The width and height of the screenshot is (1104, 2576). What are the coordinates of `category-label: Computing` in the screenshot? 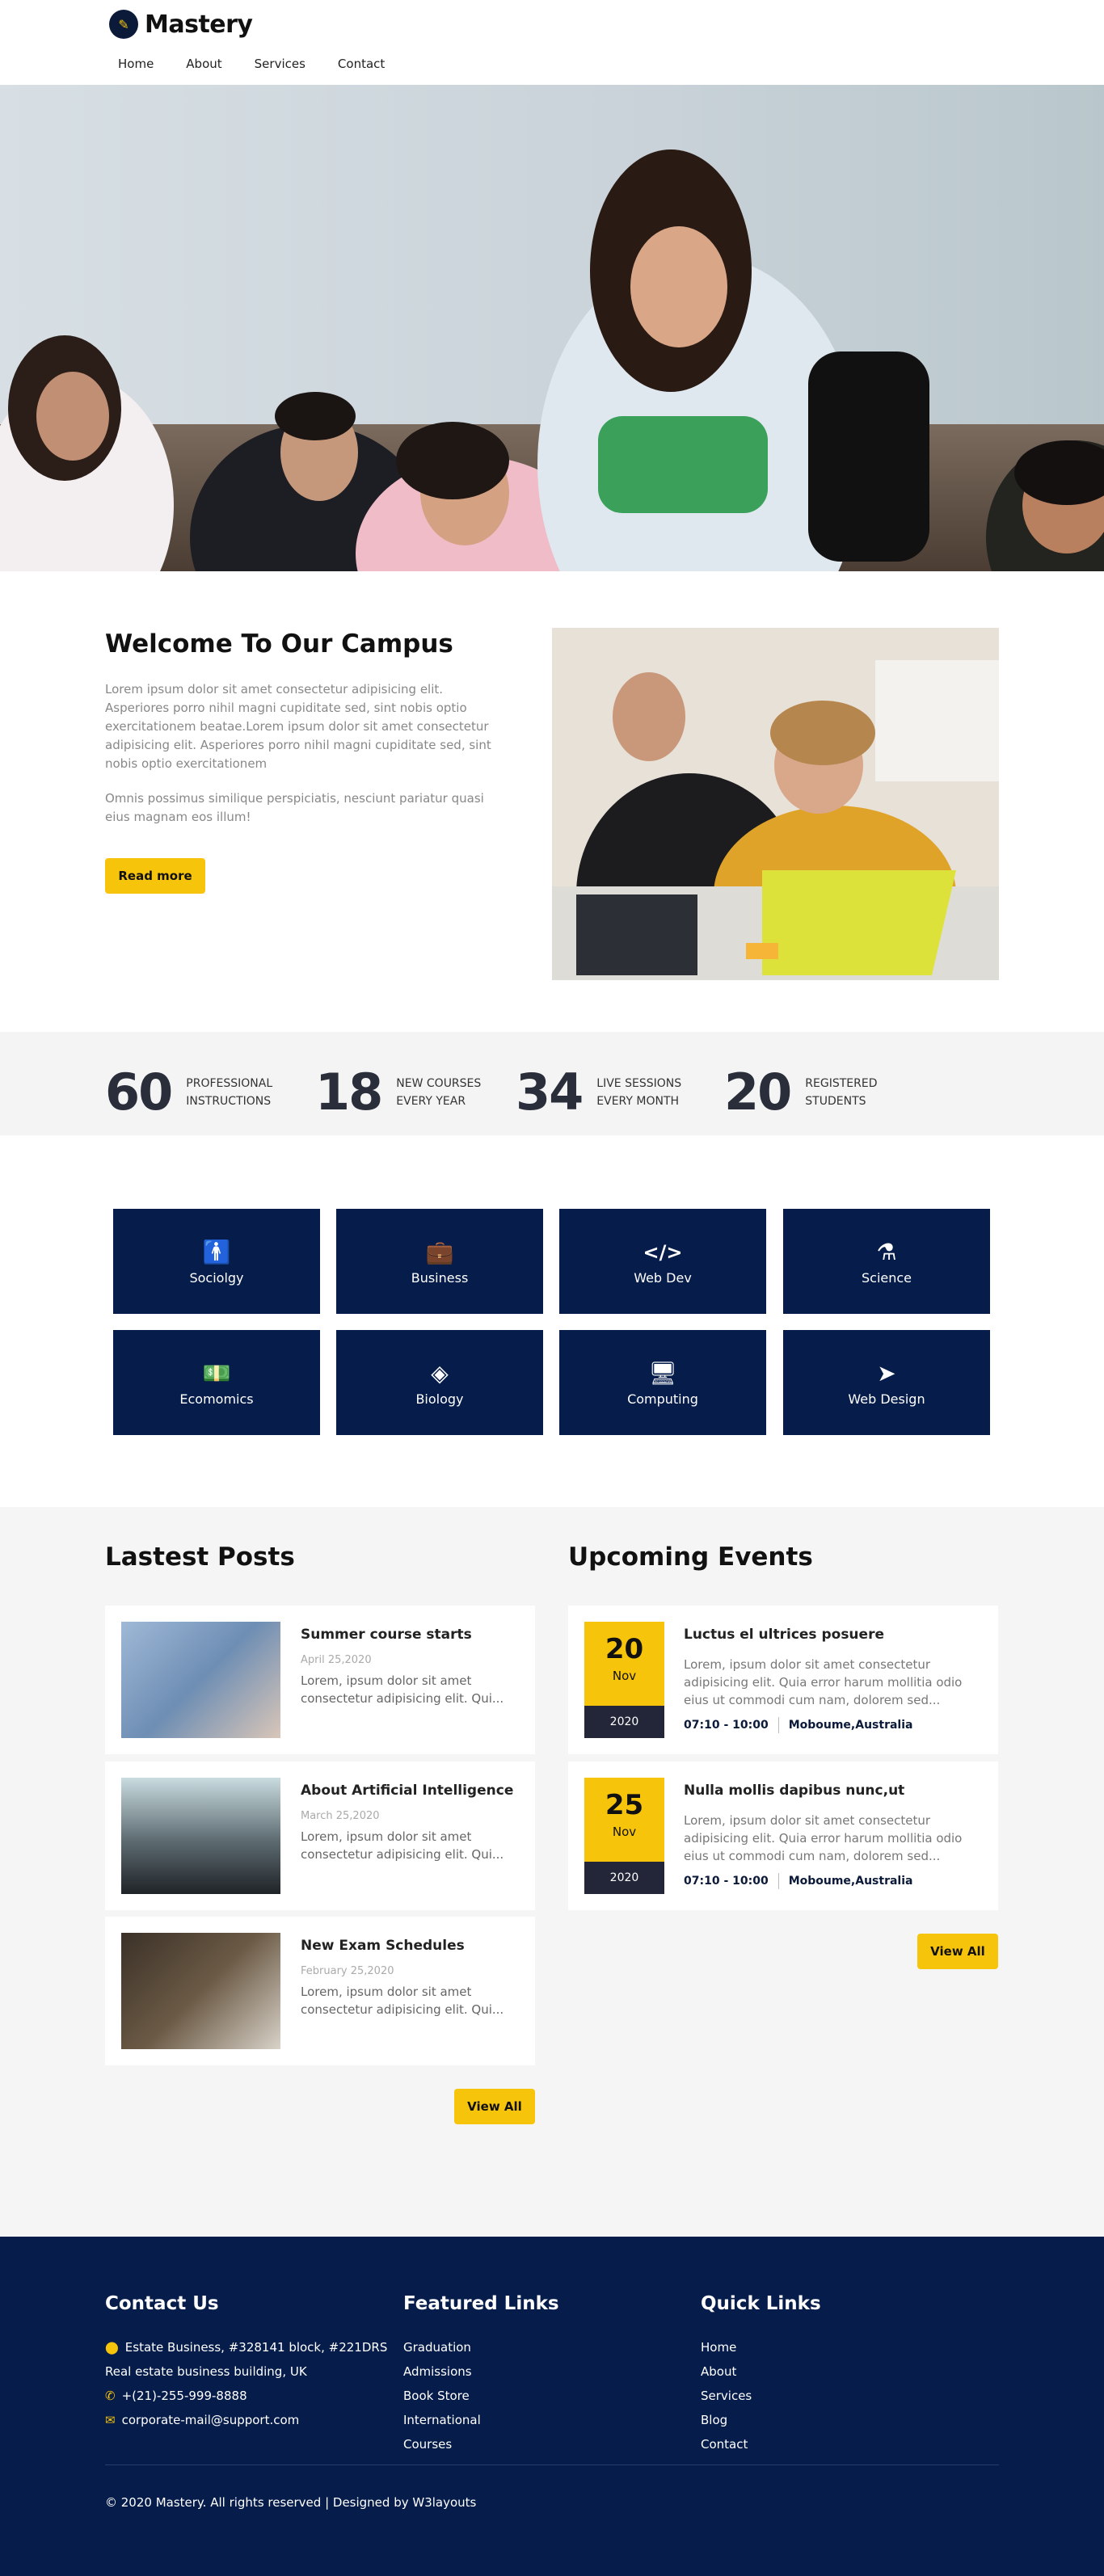 It's located at (662, 1399).